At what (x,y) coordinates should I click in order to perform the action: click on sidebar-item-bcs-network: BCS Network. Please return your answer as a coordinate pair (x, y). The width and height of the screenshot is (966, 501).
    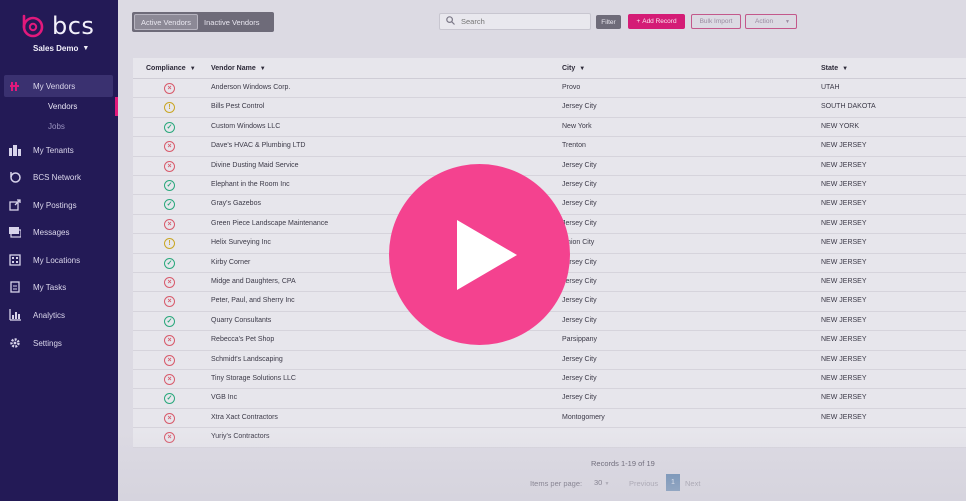
    Looking at the image, I should click on (58, 177).